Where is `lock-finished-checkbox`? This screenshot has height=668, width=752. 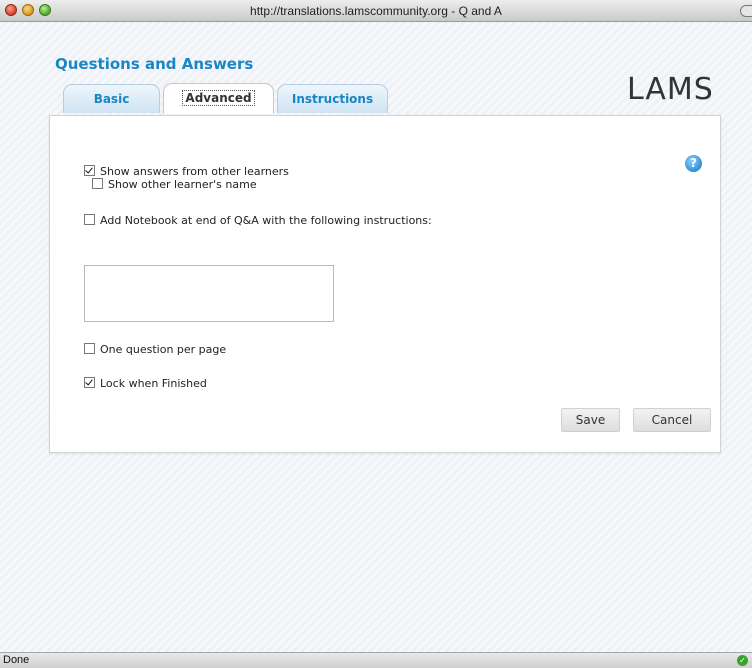
lock-finished-checkbox is located at coordinates (89, 382).